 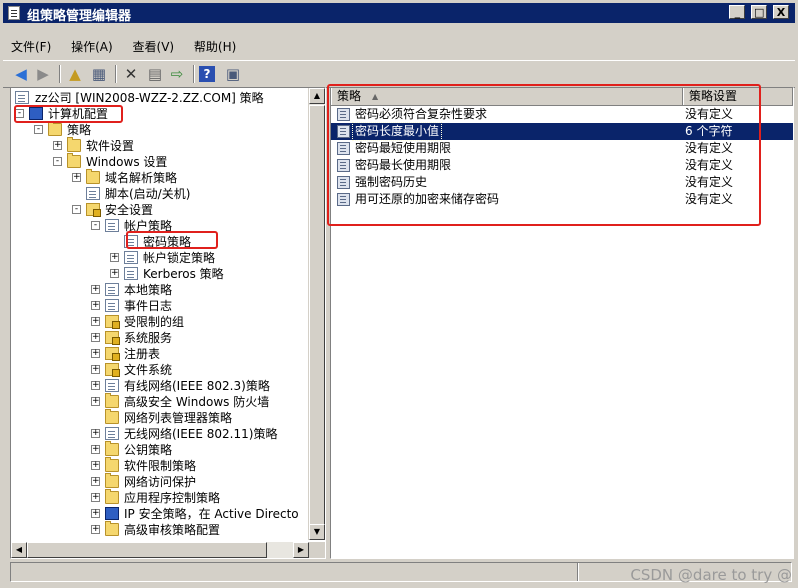 I want to click on policy-row: 用可还原的加密来储存密码 没有定义, so click(x=562, y=199).